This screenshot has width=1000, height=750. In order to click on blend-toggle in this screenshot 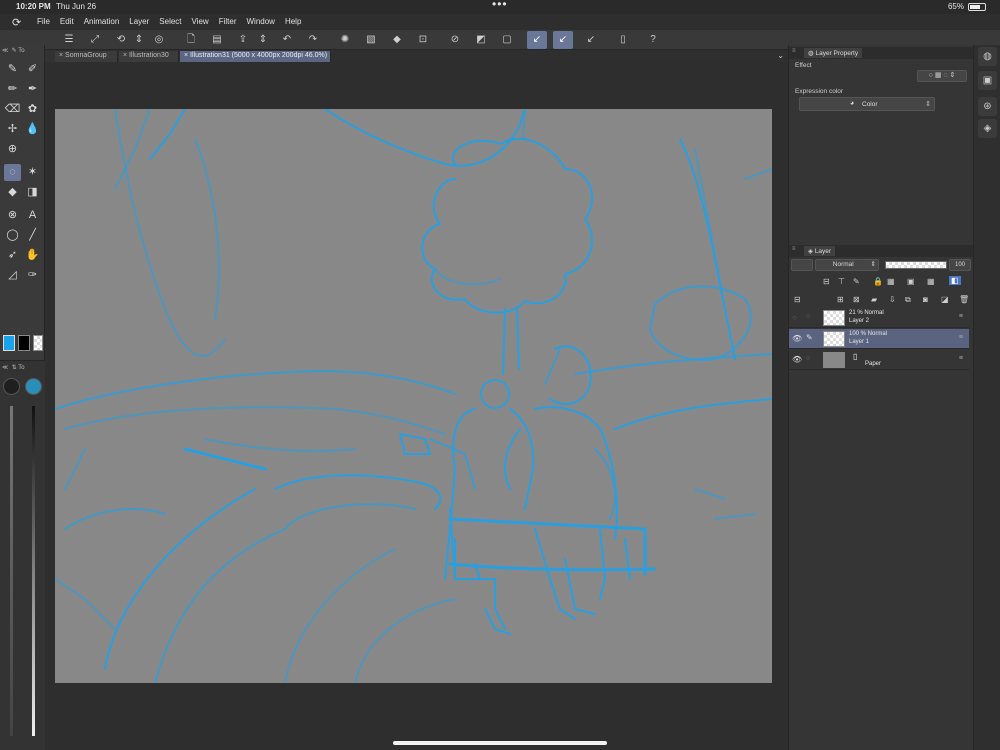, I will do `click(802, 265)`.